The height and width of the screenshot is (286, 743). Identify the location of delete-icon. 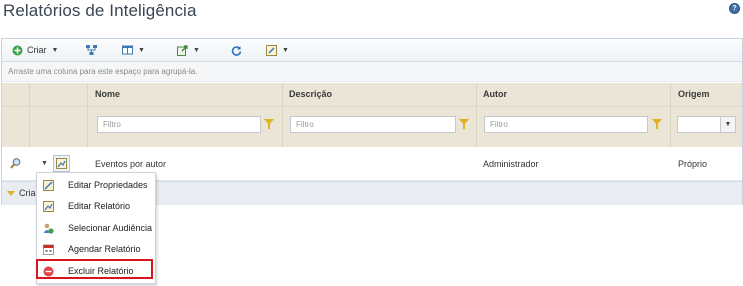
(48, 271).